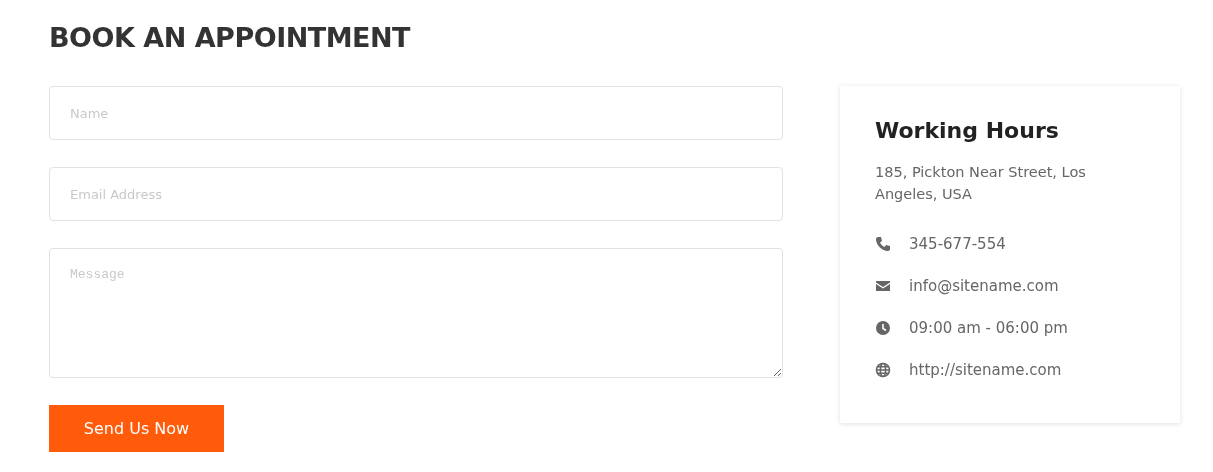  Describe the element at coordinates (136, 428) in the screenshot. I see `send-button: Send Us Now` at that location.